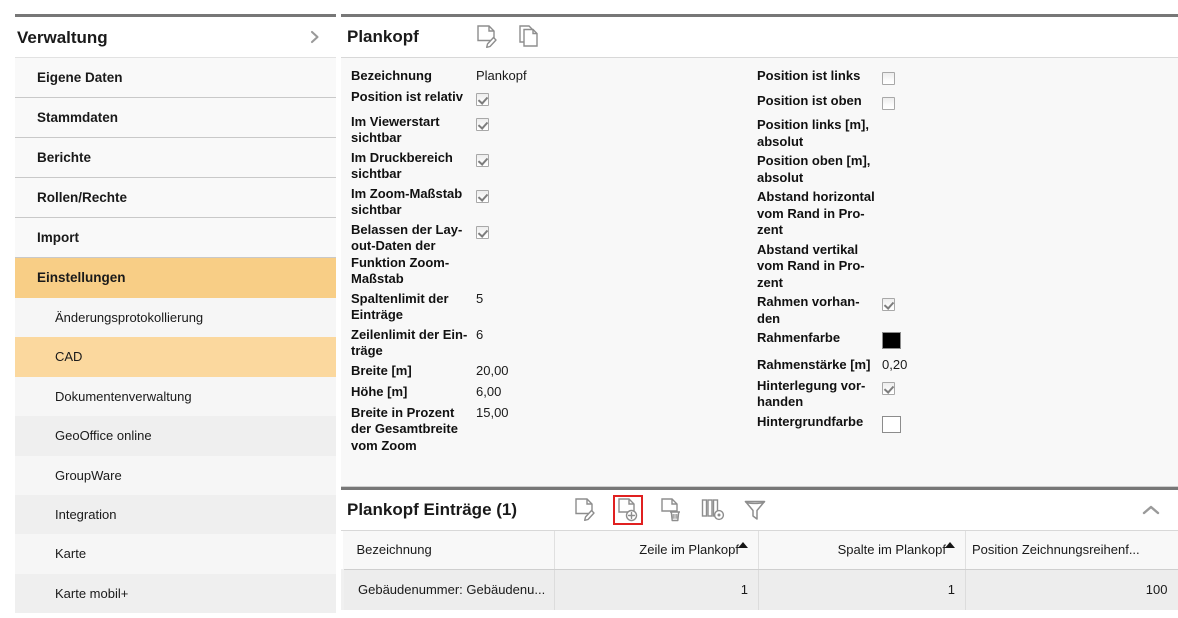 This screenshot has width=1178, height=618. What do you see at coordinates (656, 550) in the screenshot?
I see `table-column-header: Zeile im Plankopf` at bounding box center [656, 550].